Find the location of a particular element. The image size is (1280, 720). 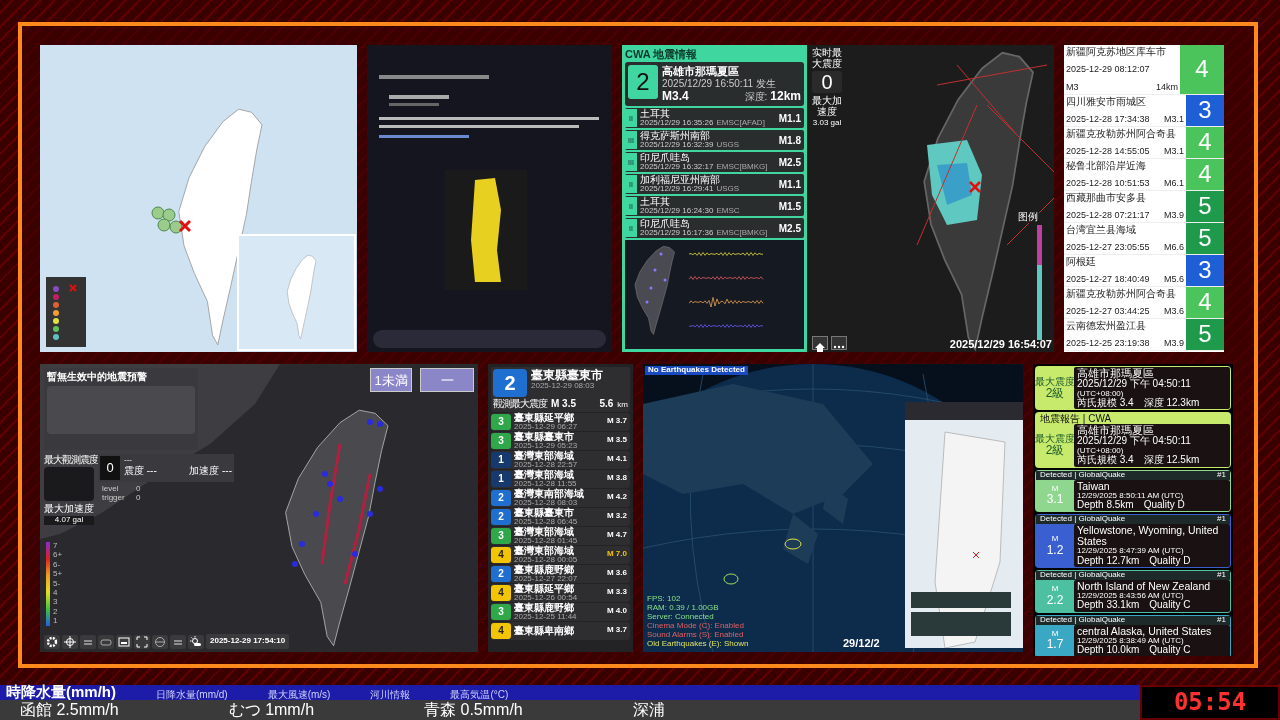

time-text: 2025/12/29 16:29:41 is located at coordinates (677, 190).